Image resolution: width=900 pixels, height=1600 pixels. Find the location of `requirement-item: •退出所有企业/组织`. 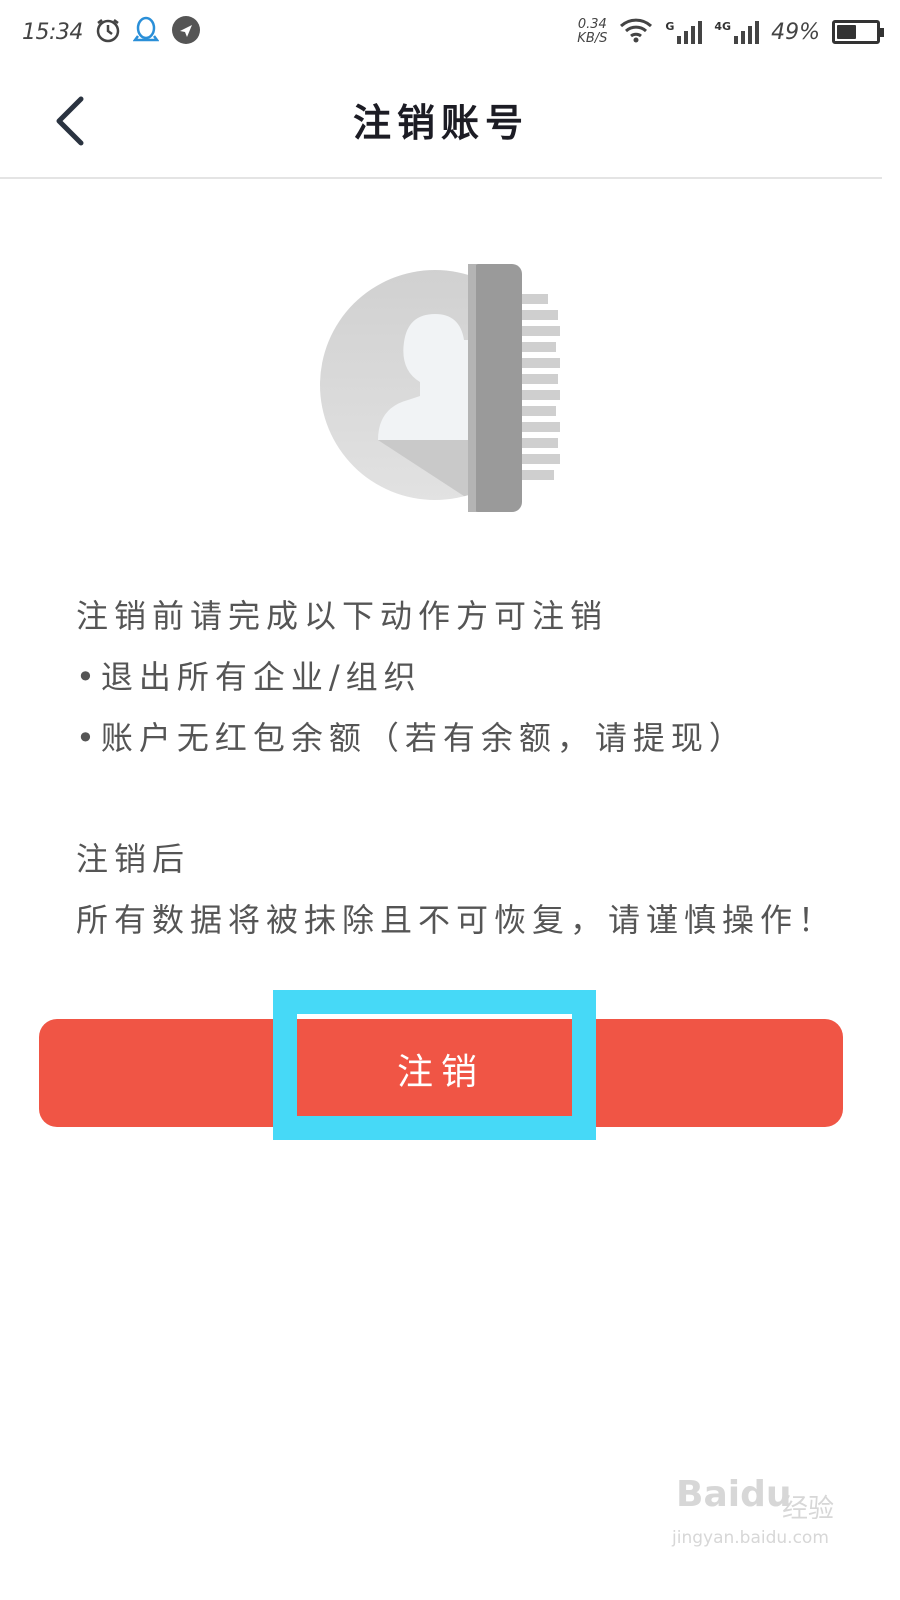

requirement-item: •退出所有企业/组织 is located at coordinates (249, 677).